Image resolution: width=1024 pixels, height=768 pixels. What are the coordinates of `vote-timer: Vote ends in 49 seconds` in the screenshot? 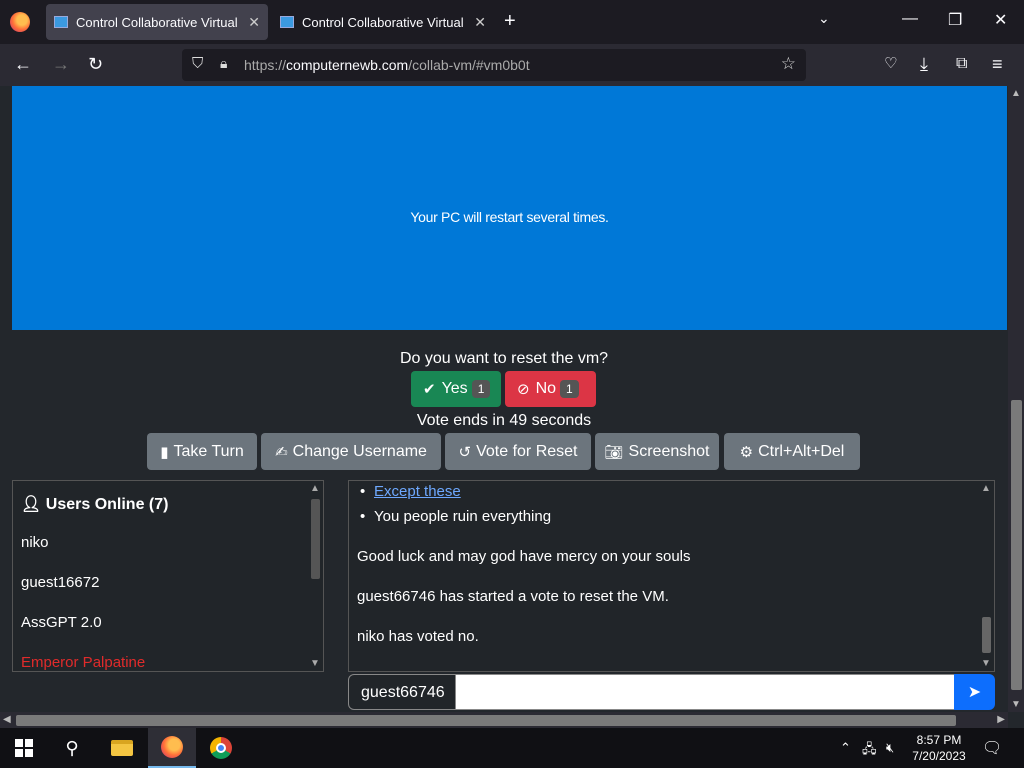 It's located at (504, 420).